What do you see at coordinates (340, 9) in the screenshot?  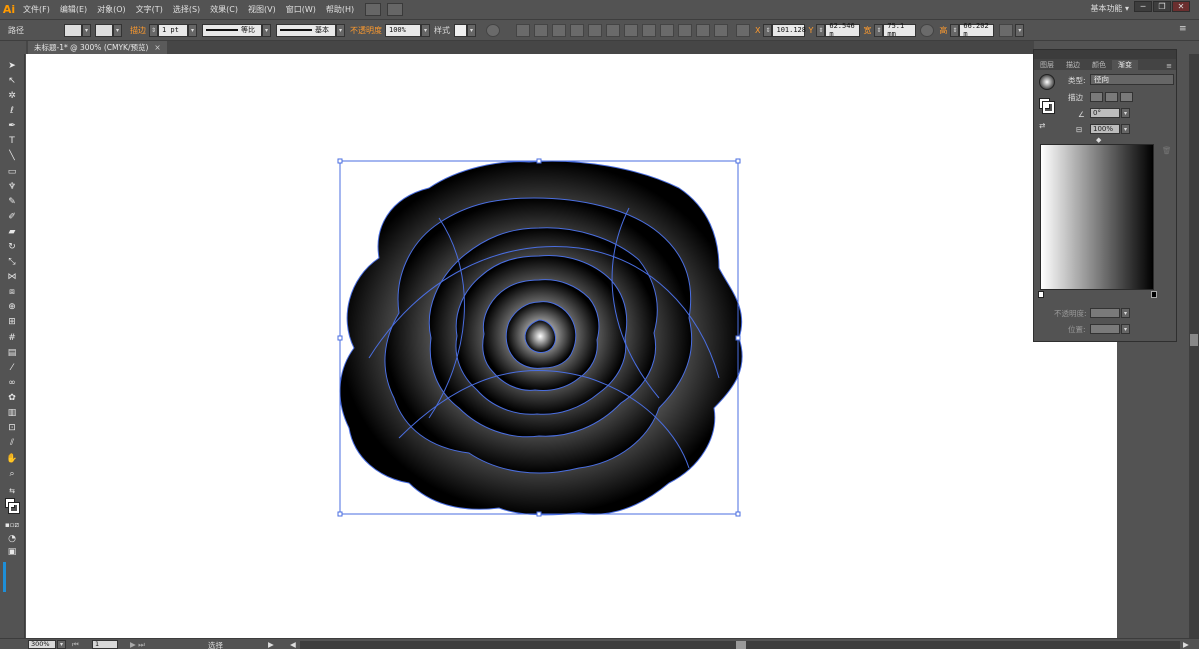 I see `menu-help: 帮助(H)` at bounding box center [340, 9].